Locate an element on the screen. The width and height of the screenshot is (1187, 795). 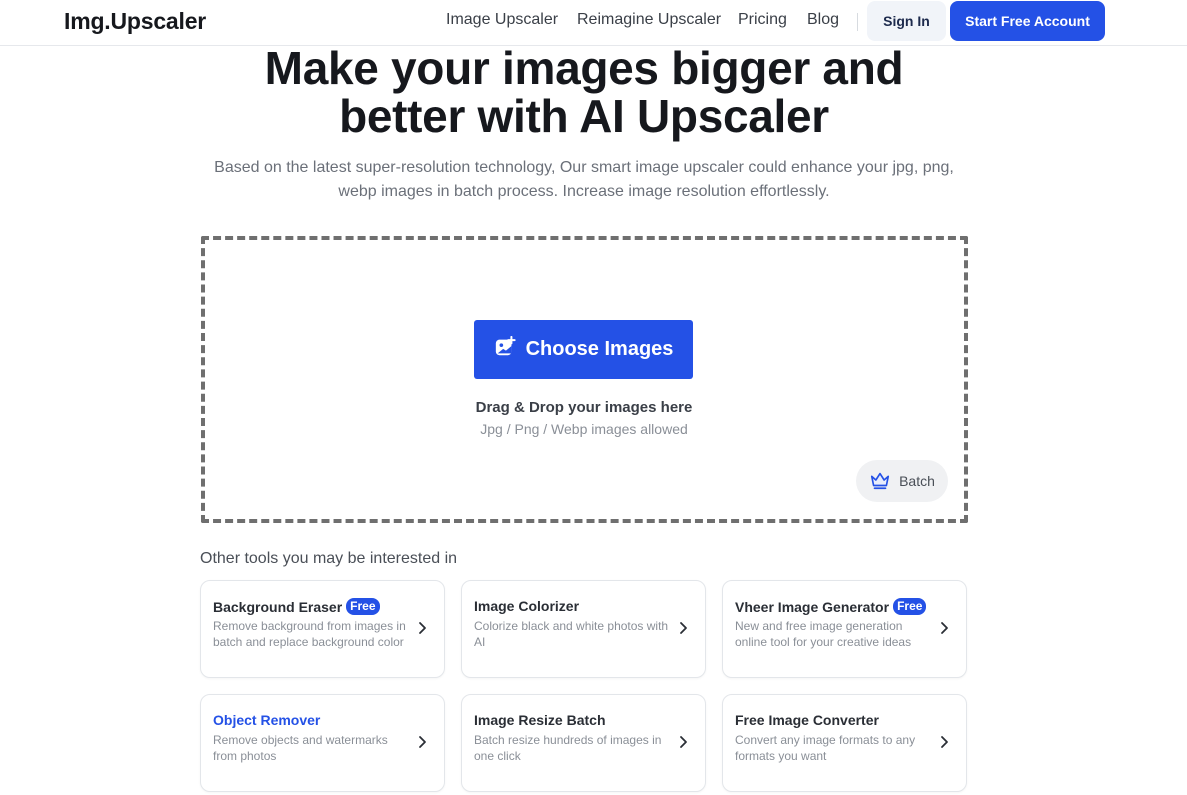
tool-card-title: Image Colorizer is located at coordinates (527, 606).